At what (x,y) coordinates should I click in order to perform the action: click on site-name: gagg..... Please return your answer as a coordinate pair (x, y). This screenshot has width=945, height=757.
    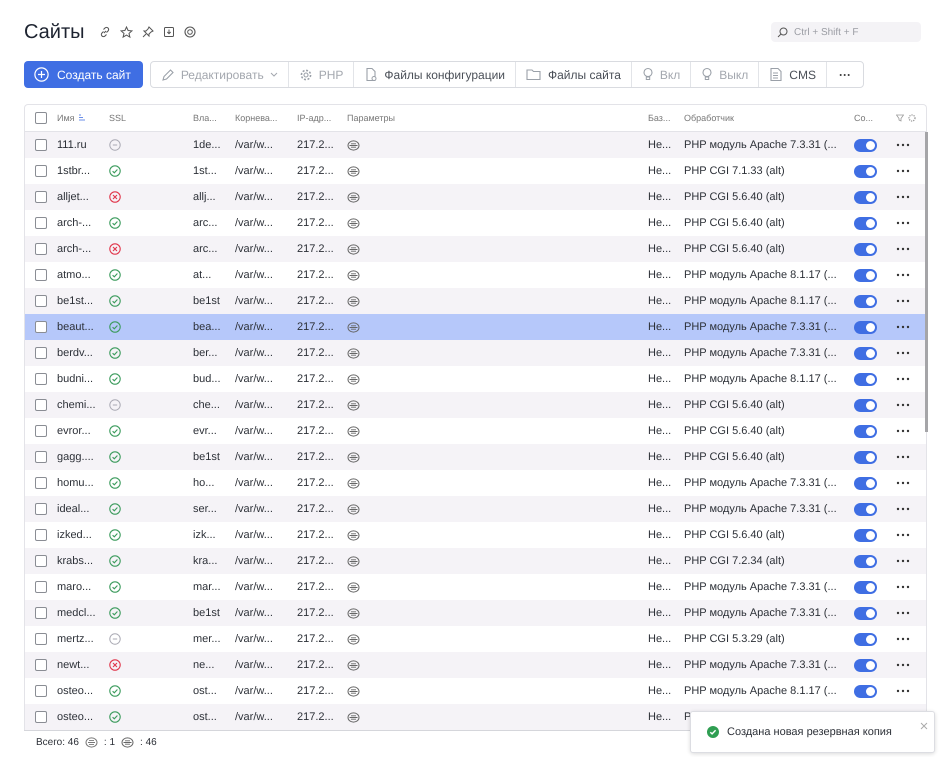
    Looking at the image, I should click on (76, 457).